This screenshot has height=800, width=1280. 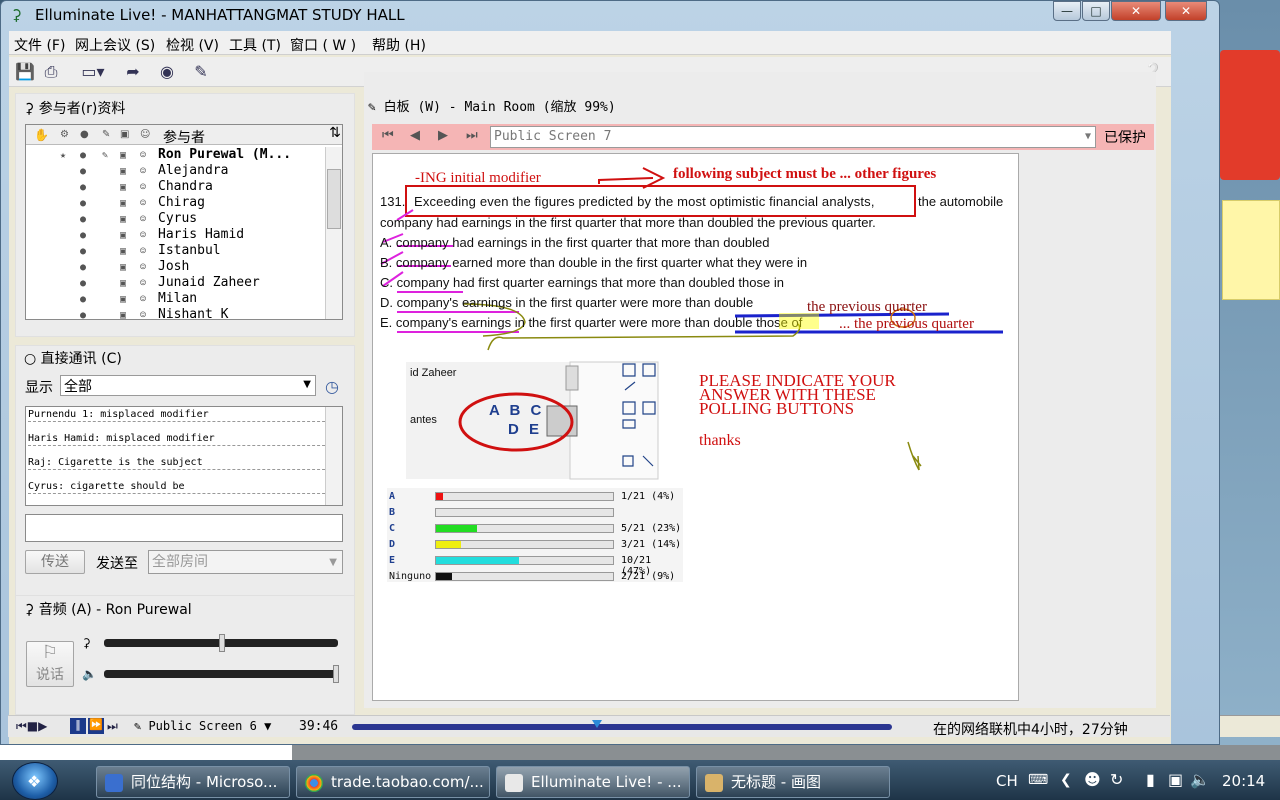 I want to click on timeline-slider, so click(x=622, y=725).